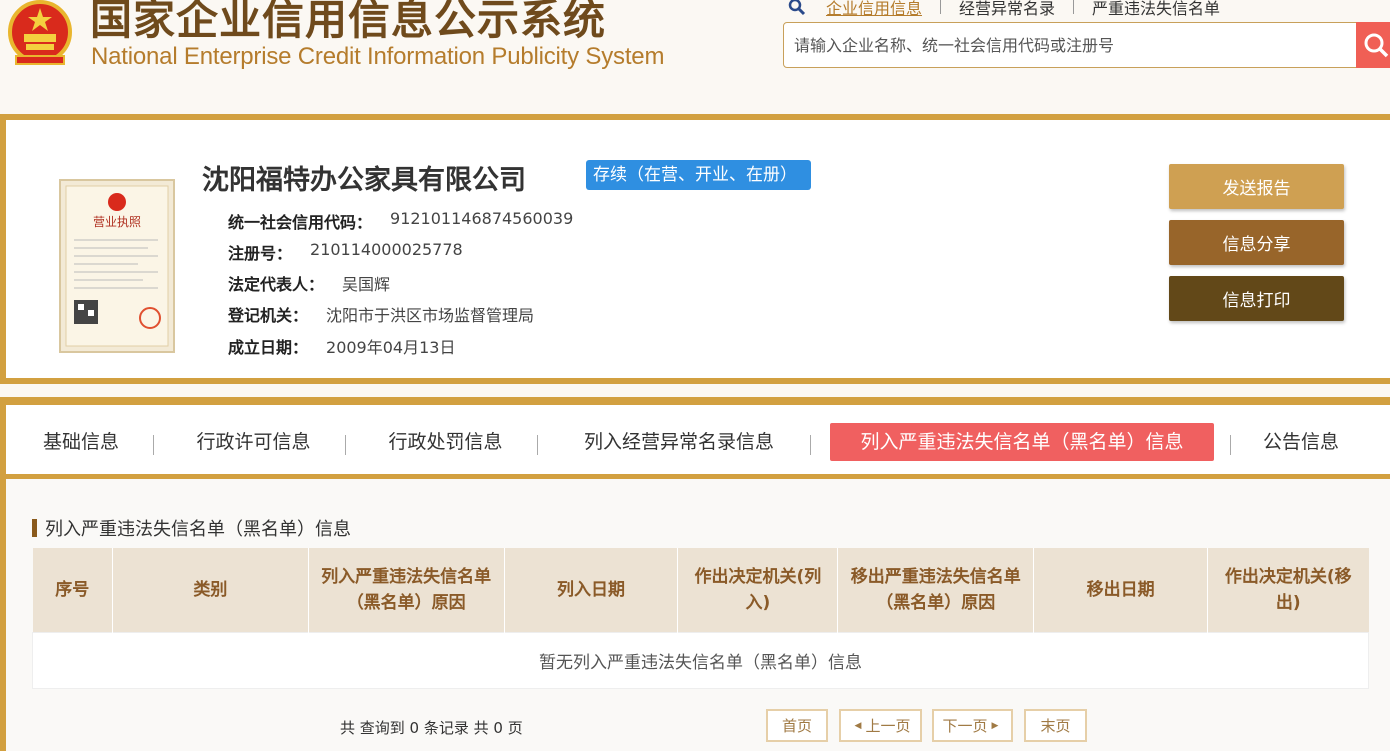 This screenshot has width=1390, height=751. Describe the element at coordinates (253, 442) in the screenshot. I see `tab-admin-license: 行政许可信息` at that location.